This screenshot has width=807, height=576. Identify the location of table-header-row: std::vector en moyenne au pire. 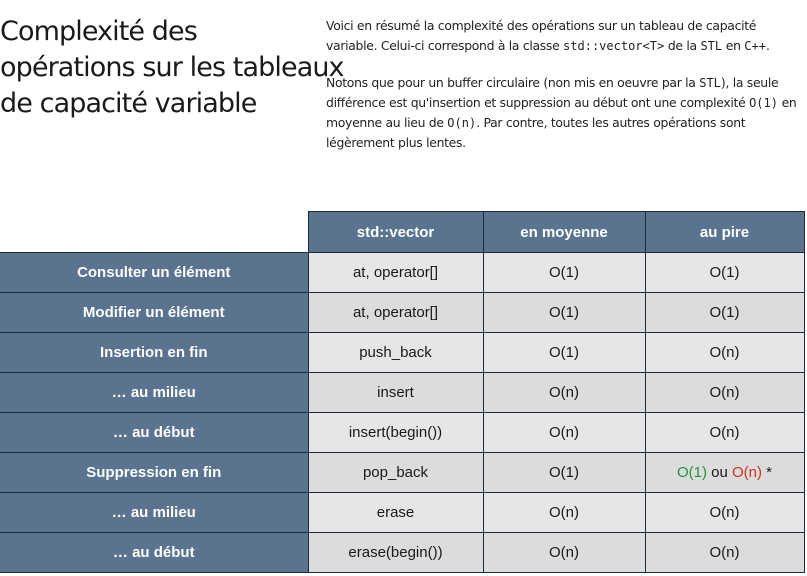
(402, 232).